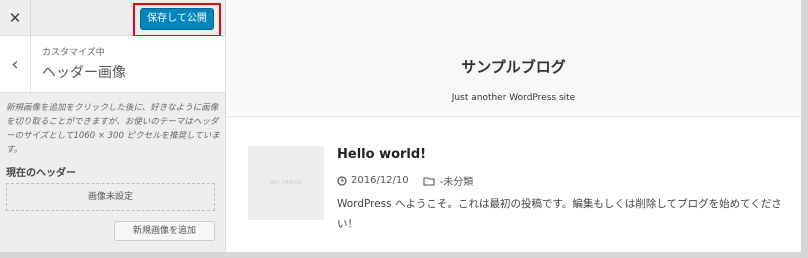  What do you see at coordinates (164, 231) in the screenshot?
I see `add-new-image-button: 新規画像を追加` at bounding box center [164, 231].